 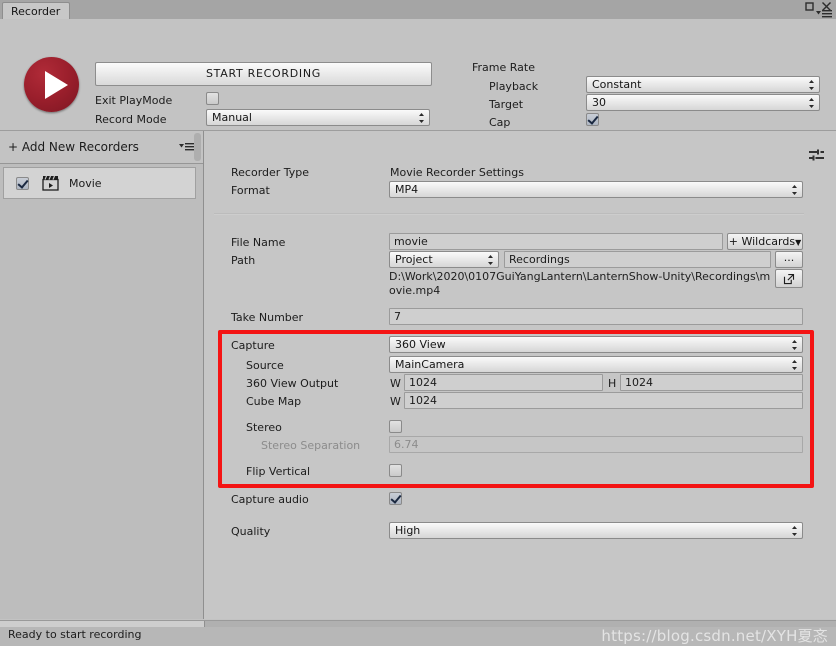 I want to click on quality-label: Quality, so click(x=251, y=531).